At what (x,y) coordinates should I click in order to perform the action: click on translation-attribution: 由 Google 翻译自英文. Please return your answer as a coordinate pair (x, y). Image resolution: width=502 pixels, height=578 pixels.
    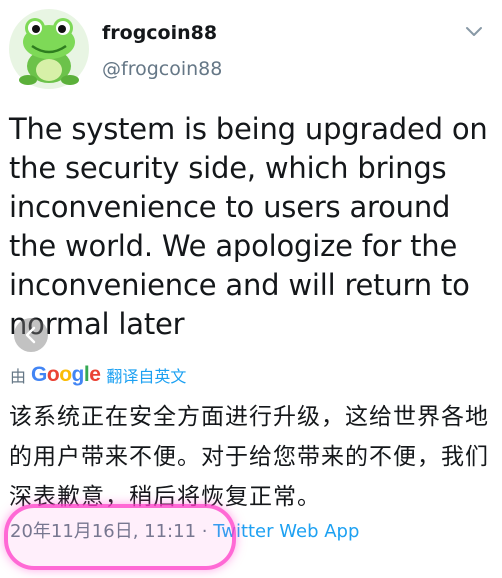
    Looking at the image, I should click on (98, 375).